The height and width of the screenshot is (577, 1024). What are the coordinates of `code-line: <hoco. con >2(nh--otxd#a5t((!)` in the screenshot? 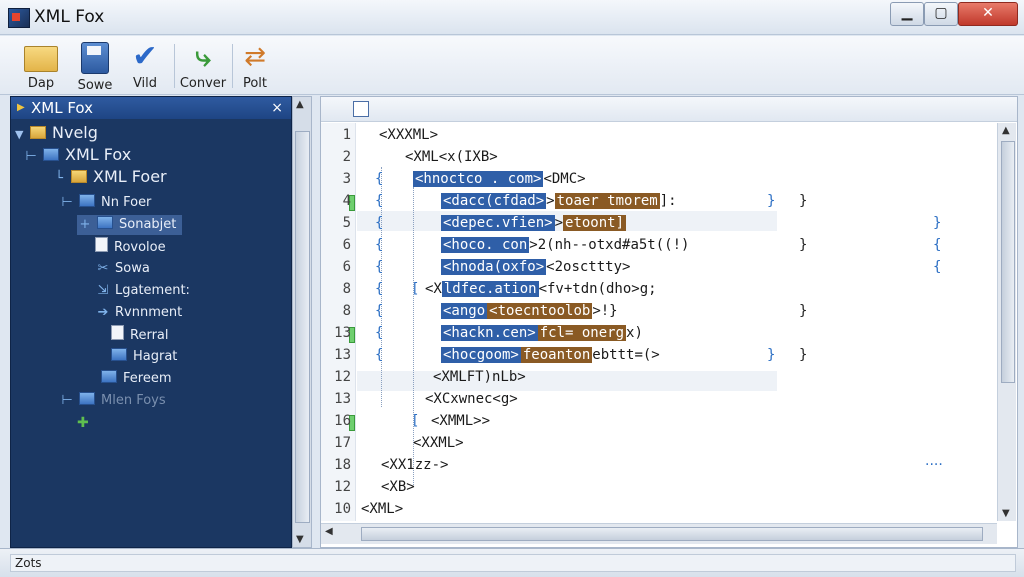 It's located at (565, 245).